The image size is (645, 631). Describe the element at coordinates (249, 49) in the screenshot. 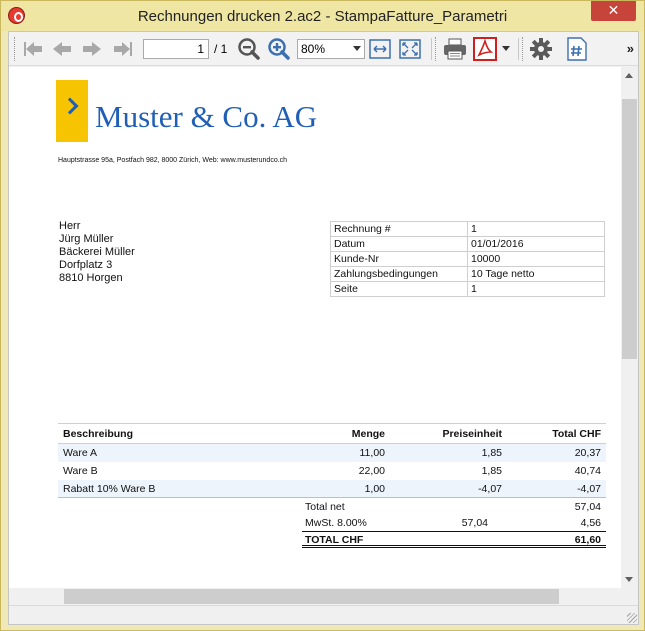

I see `zoom-out-icon` at that location.